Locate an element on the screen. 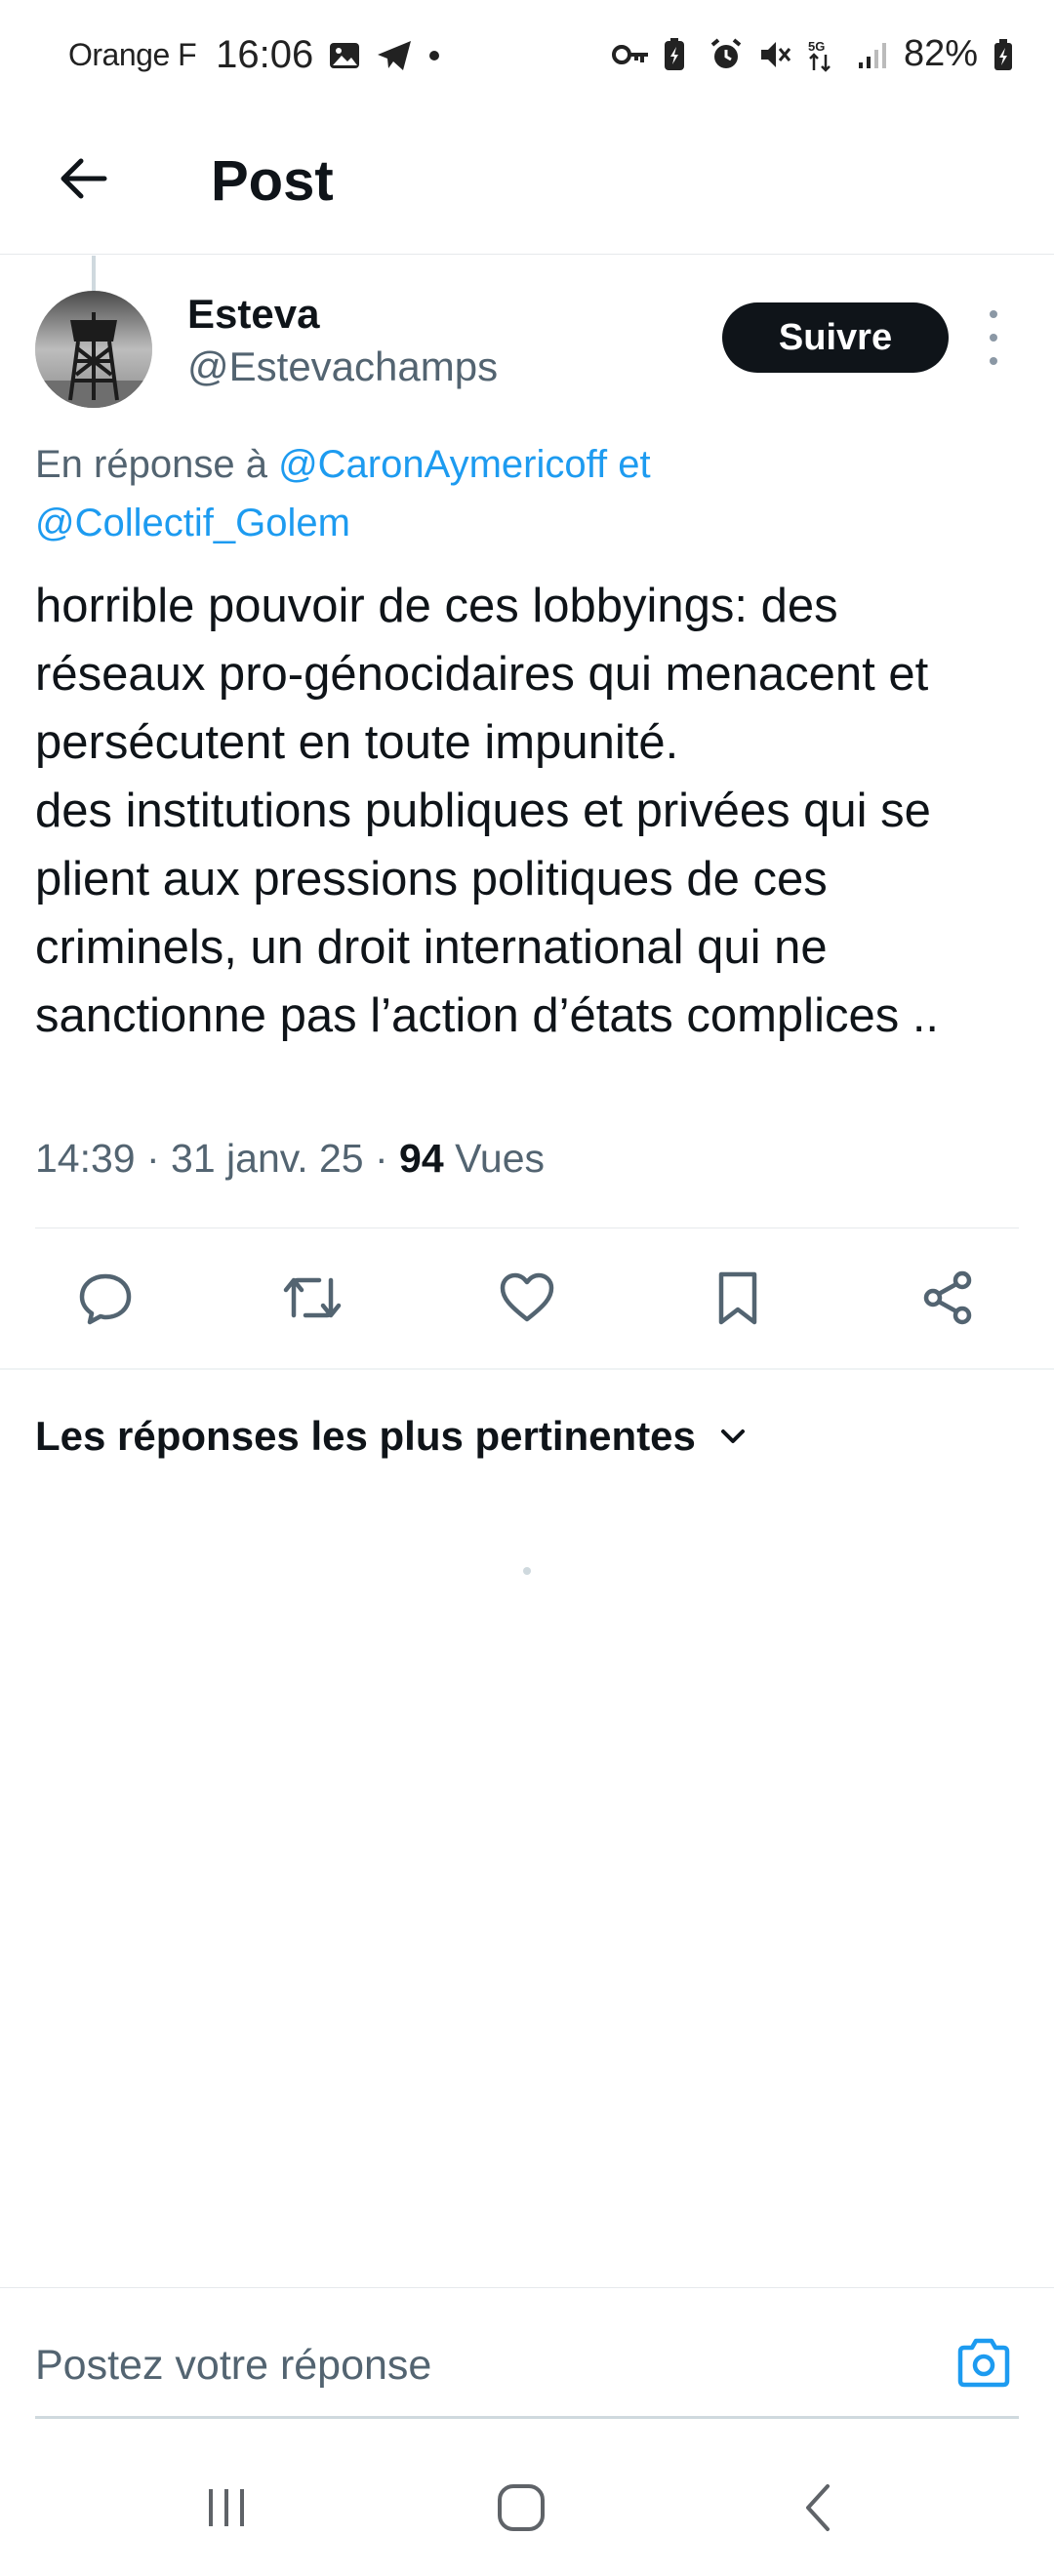 Image resolution: width=1054 pixels, height=2576 pixels. status-bar-left: Orange F 16:06 is located at coordinates (256, 55).